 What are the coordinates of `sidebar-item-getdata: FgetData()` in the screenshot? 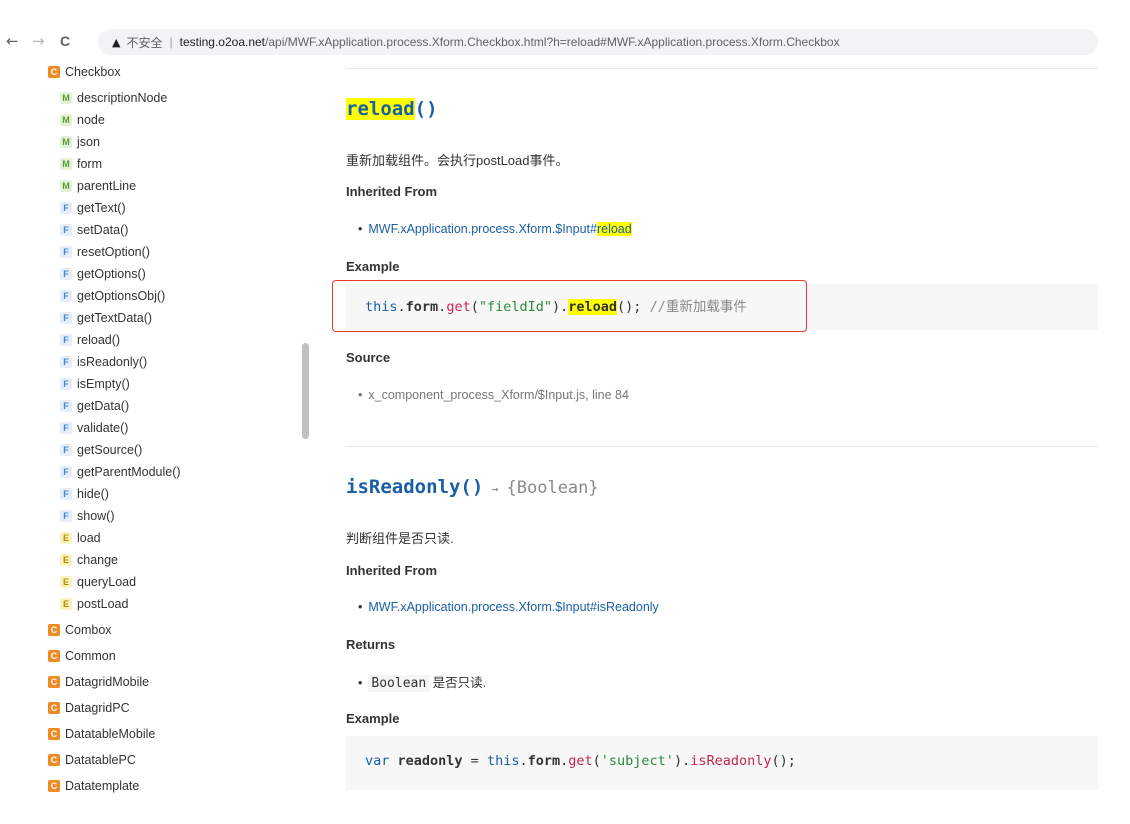 It's located at (94, 406).